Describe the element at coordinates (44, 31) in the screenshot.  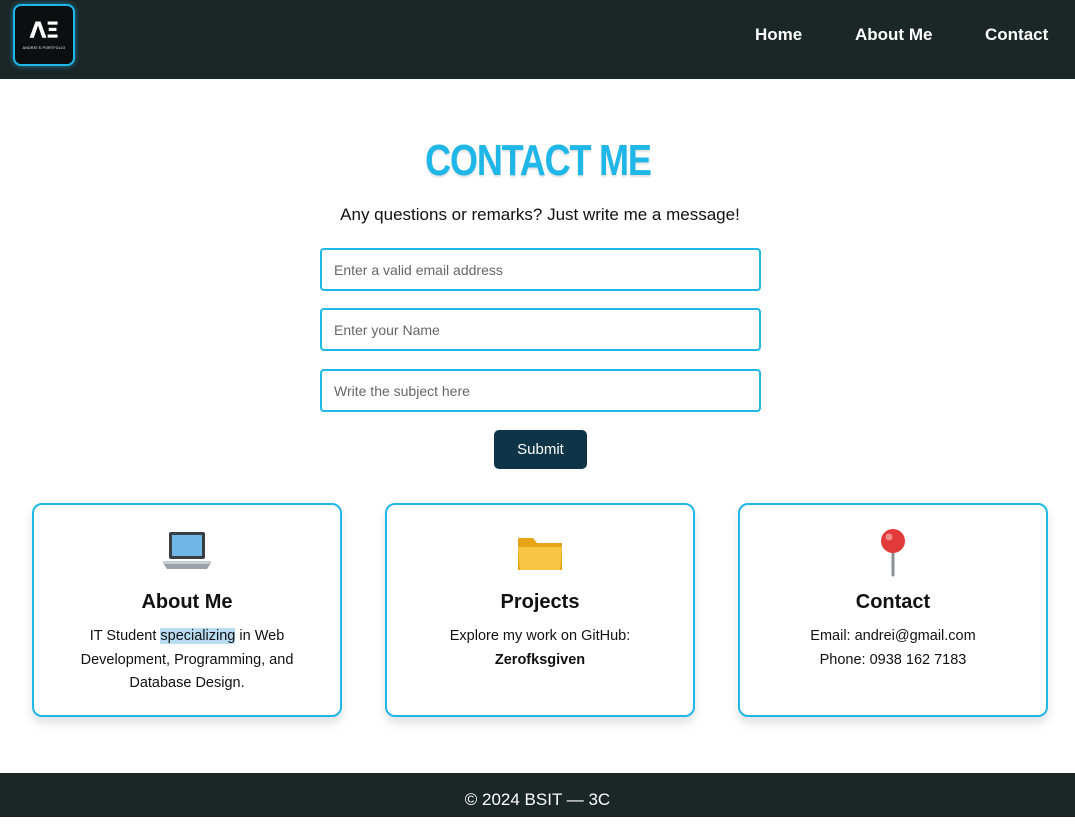
I see `logo-mark: ΛΞ` at that location.